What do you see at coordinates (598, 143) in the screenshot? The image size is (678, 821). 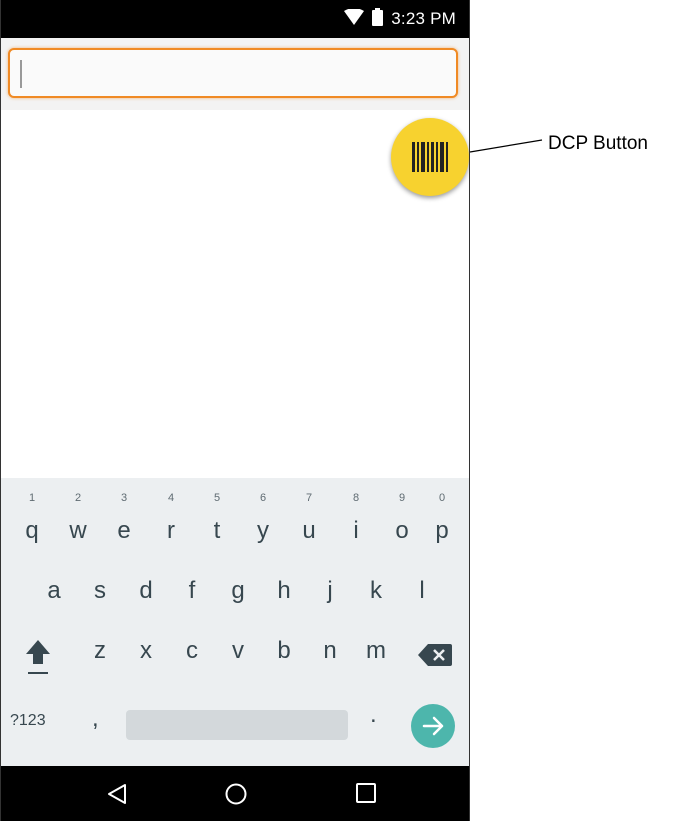 I see `dcp-callout-label: DCP Button` at bounding box center [598, 143].